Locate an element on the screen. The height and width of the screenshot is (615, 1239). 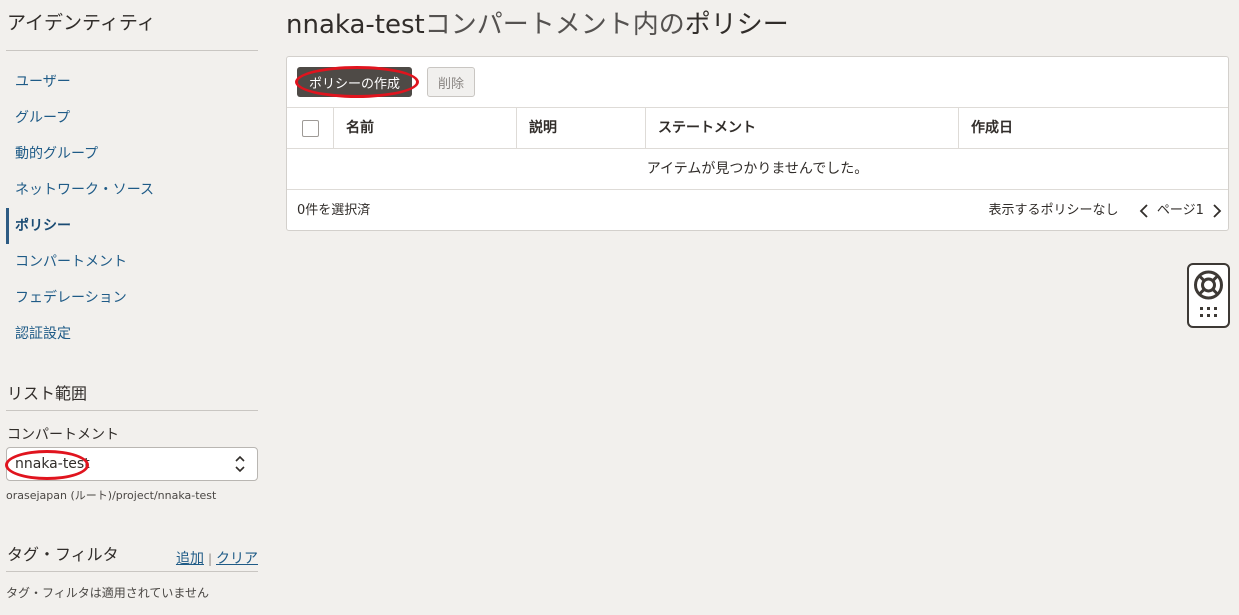
lifebuoy-icon is located at coordinates (1208, 295).